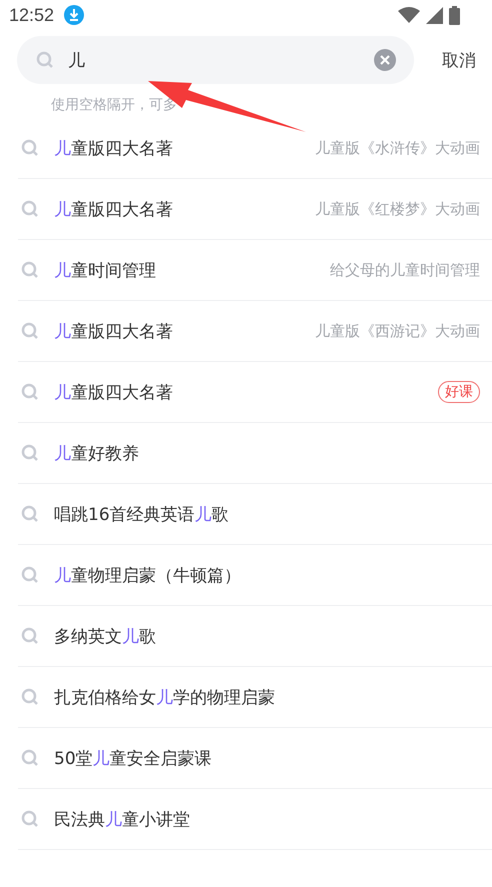  I want to click on suggestion-subtitle: 儿童版《水浒传》大动画, so click(397, 148).